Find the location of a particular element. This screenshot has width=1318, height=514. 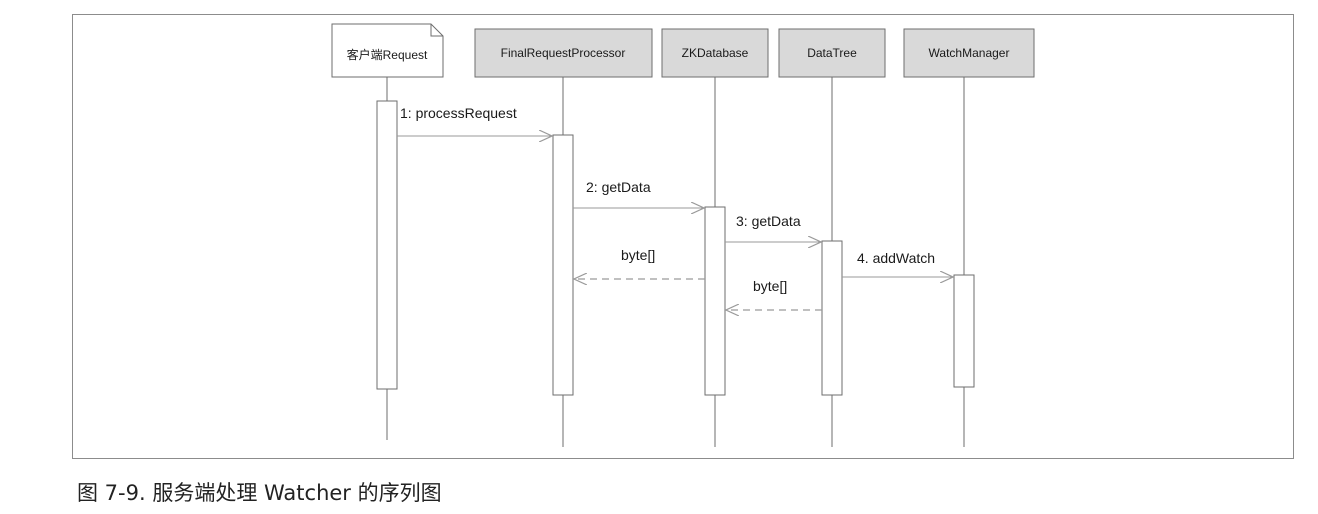

message-label-add-watch: 4. addWatch is located at coordinates (896, 258).